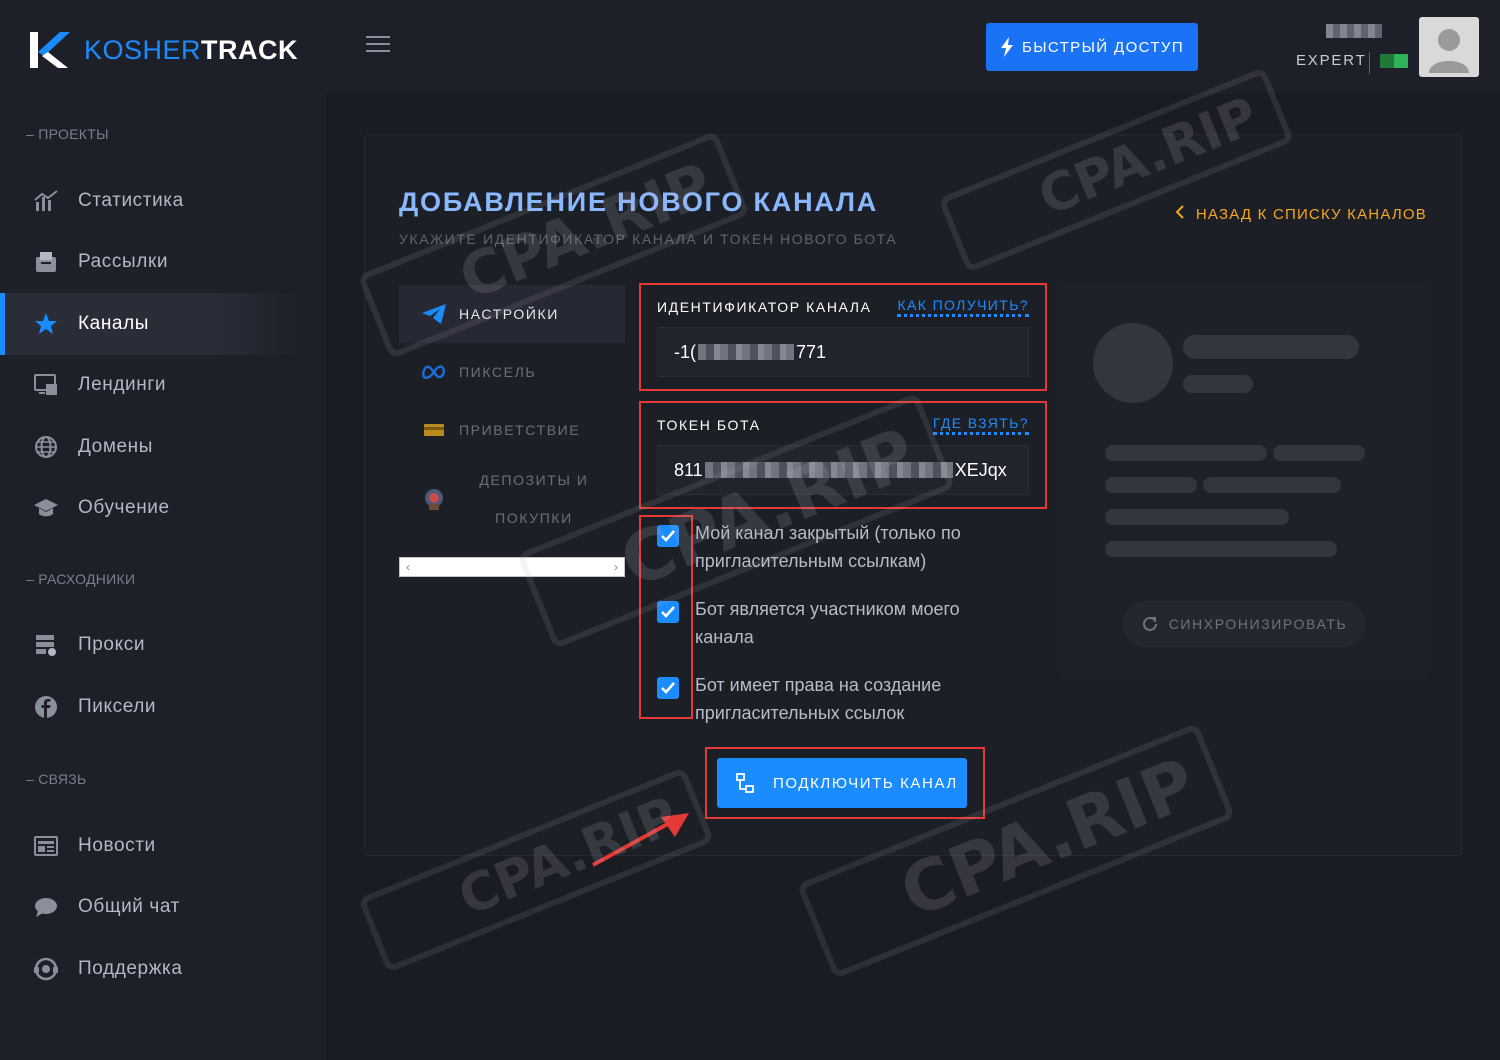 The image size is (1500, 1060). What do you see at coordinates (980, 425) in the screenshot?
I see `bot-token-help-link: ГДЕ ВЗЯТЬ?` at bounding box center [980, 425].